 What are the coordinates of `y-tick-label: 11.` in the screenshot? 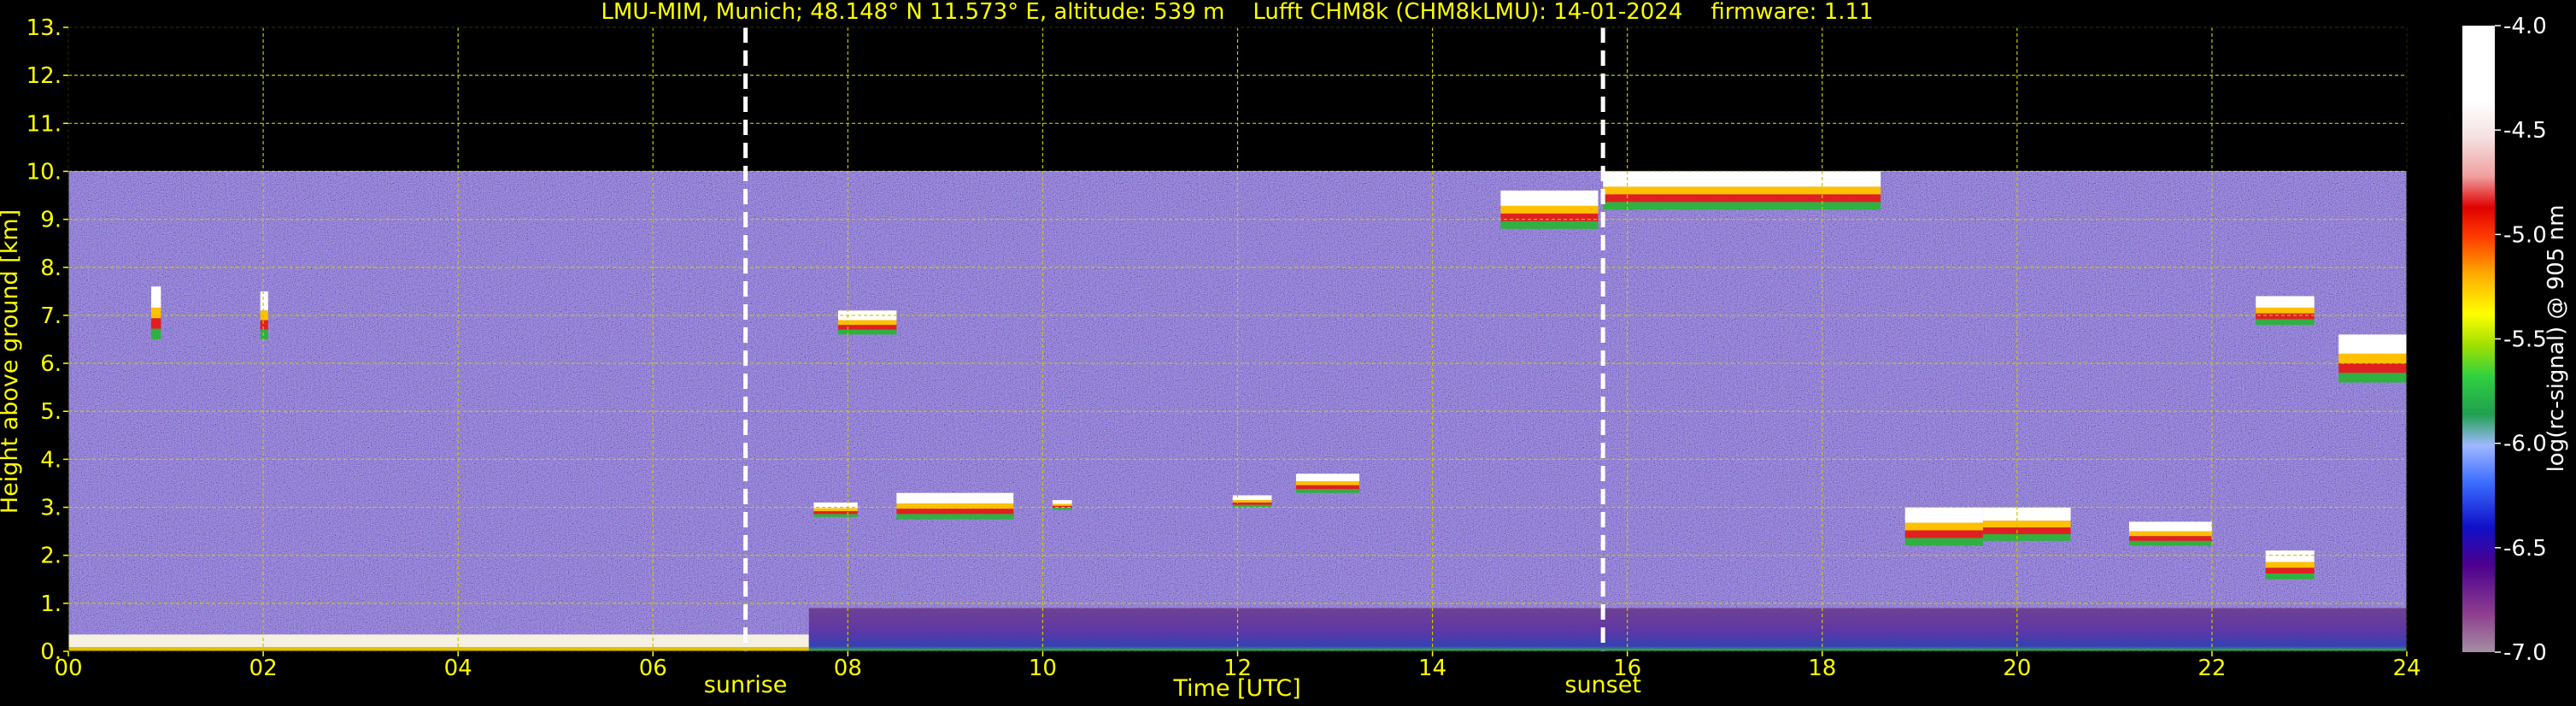 It's located at (44, 124).